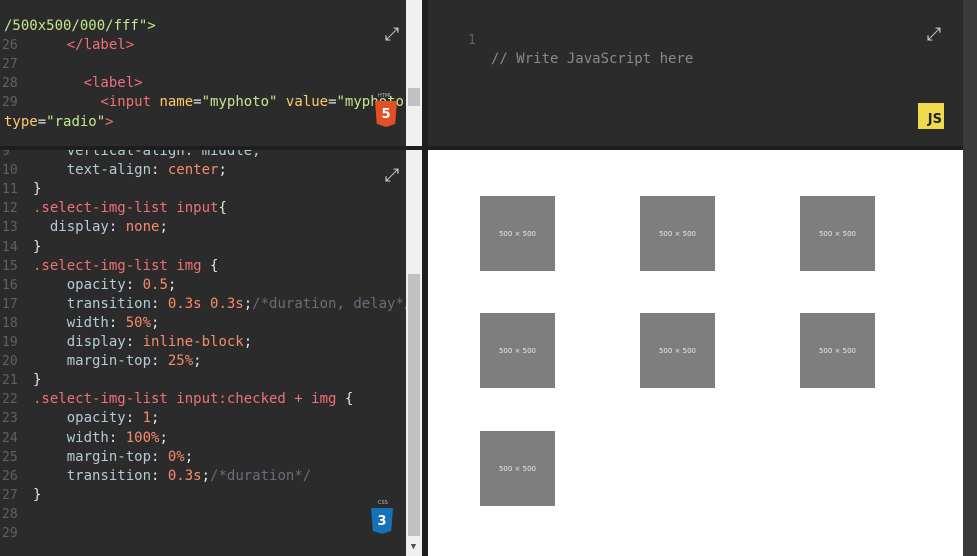 The width and height of the screenshot is (977, 556). Describe the element at coordinates (109, 303) in the screenshot. I see `code-token: transition` at that location.